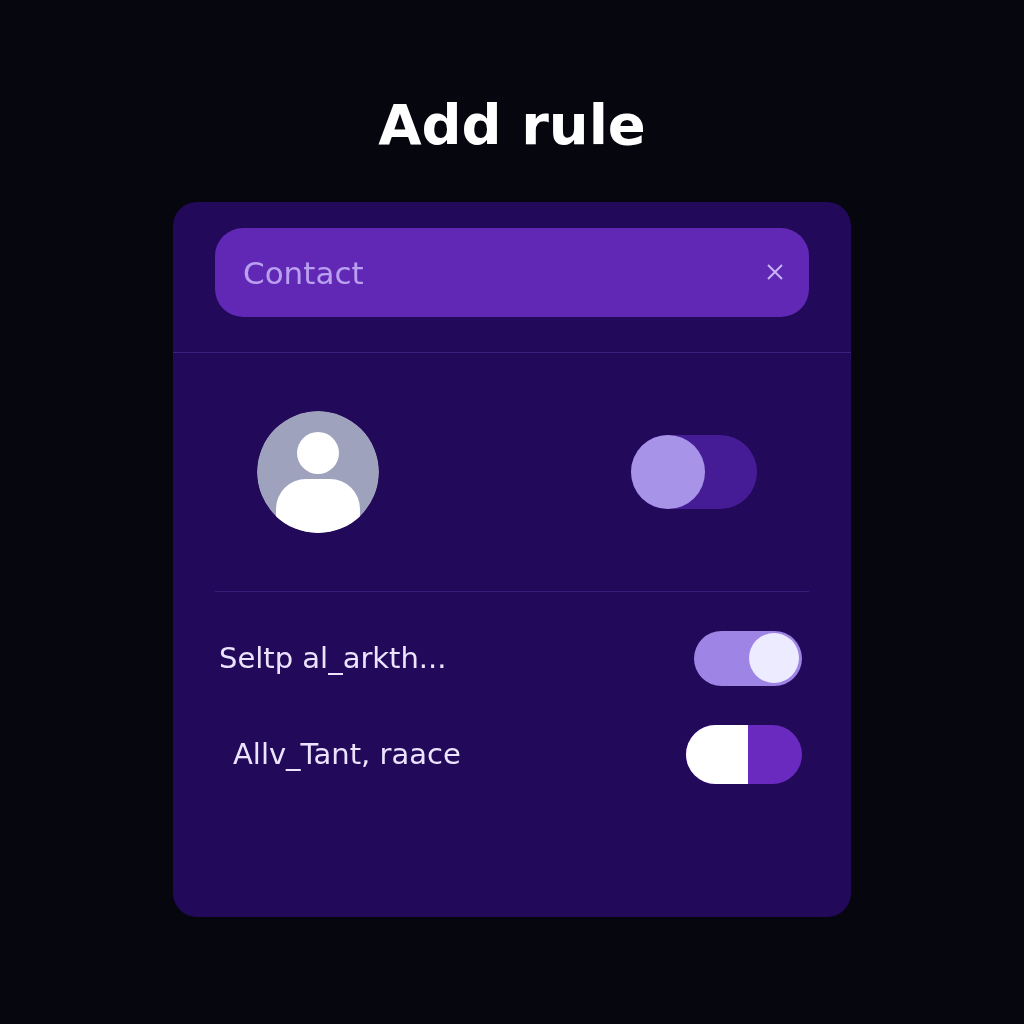 This screenshot has height=1024, width=1024. What do you see at coordinates (775, 272) in the screenshot?
I see `close-icon` at bounding box center [775, 272].